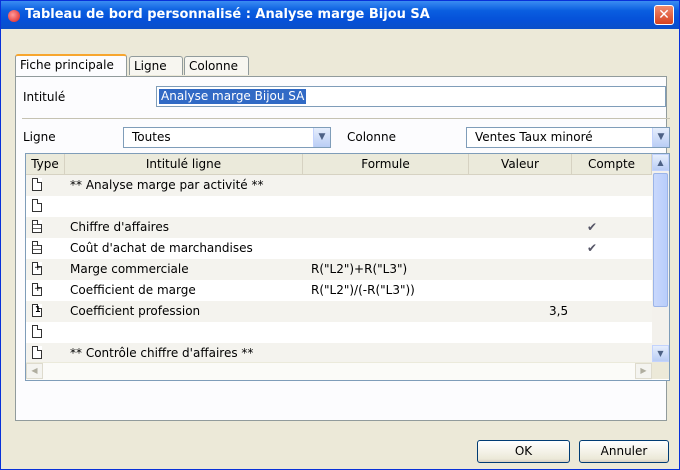 This screenshot has height=470, width=680. Describe the element at coordinates (664, 15) in the screenshot. I see `close-button: ✕` at that location.